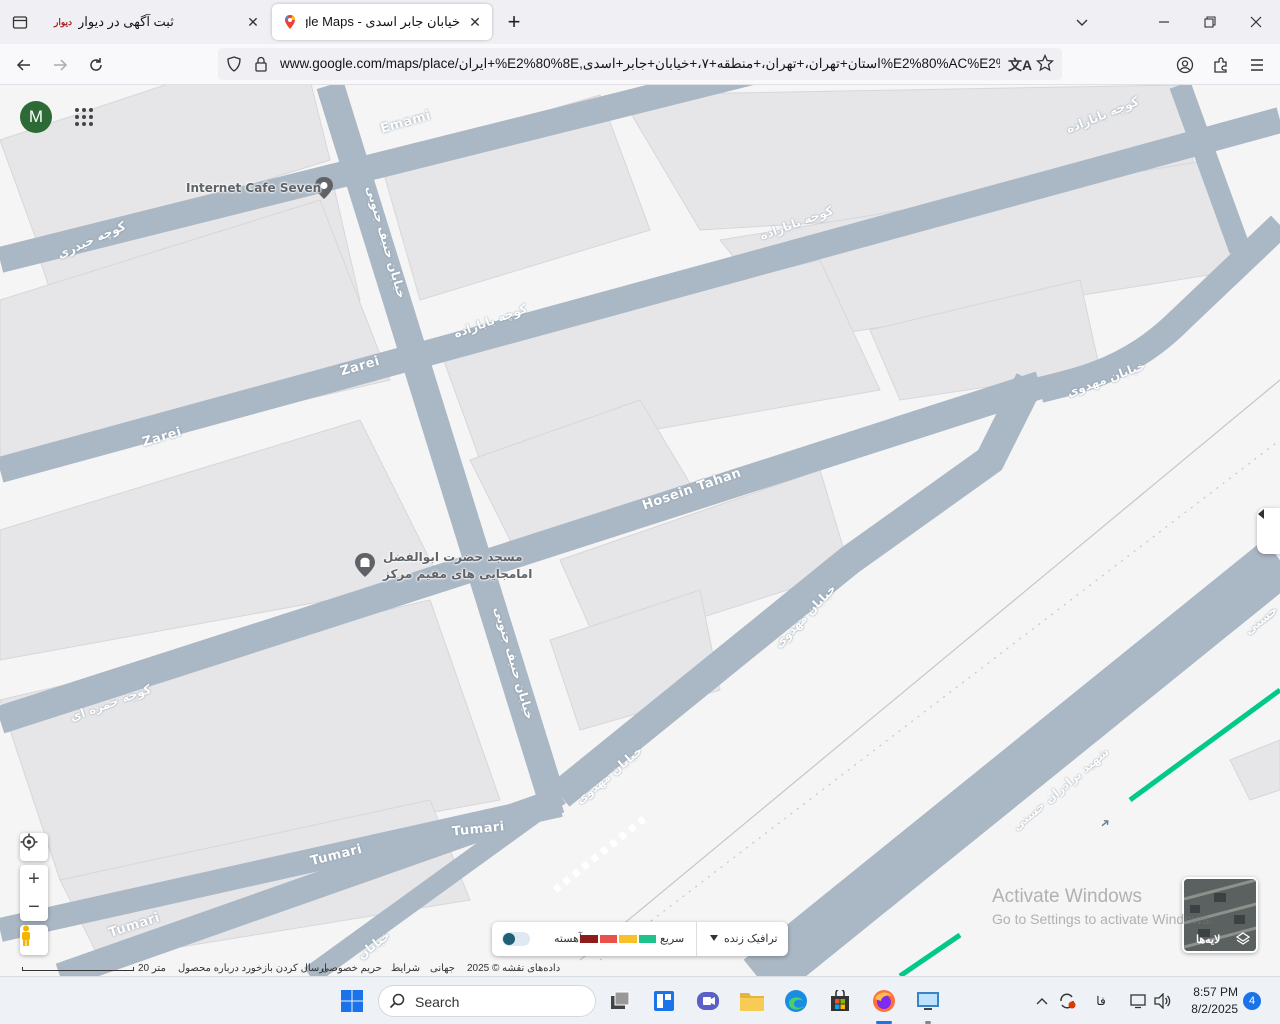 The width and height of the screenshot is (1280, 1024). Describe the element at coordinates (29, 842) in the screenshot. I see `location-target-icon` at that location.